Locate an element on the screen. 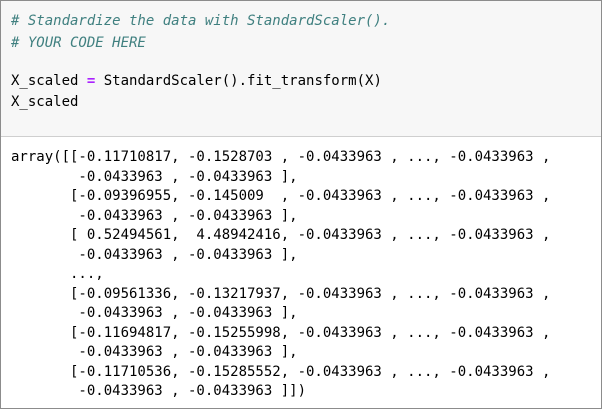 This screenshot has height=409, width=602. output-line: -0.0433963 , -0.0433963 ]]) is located at coordinates (159, 391).